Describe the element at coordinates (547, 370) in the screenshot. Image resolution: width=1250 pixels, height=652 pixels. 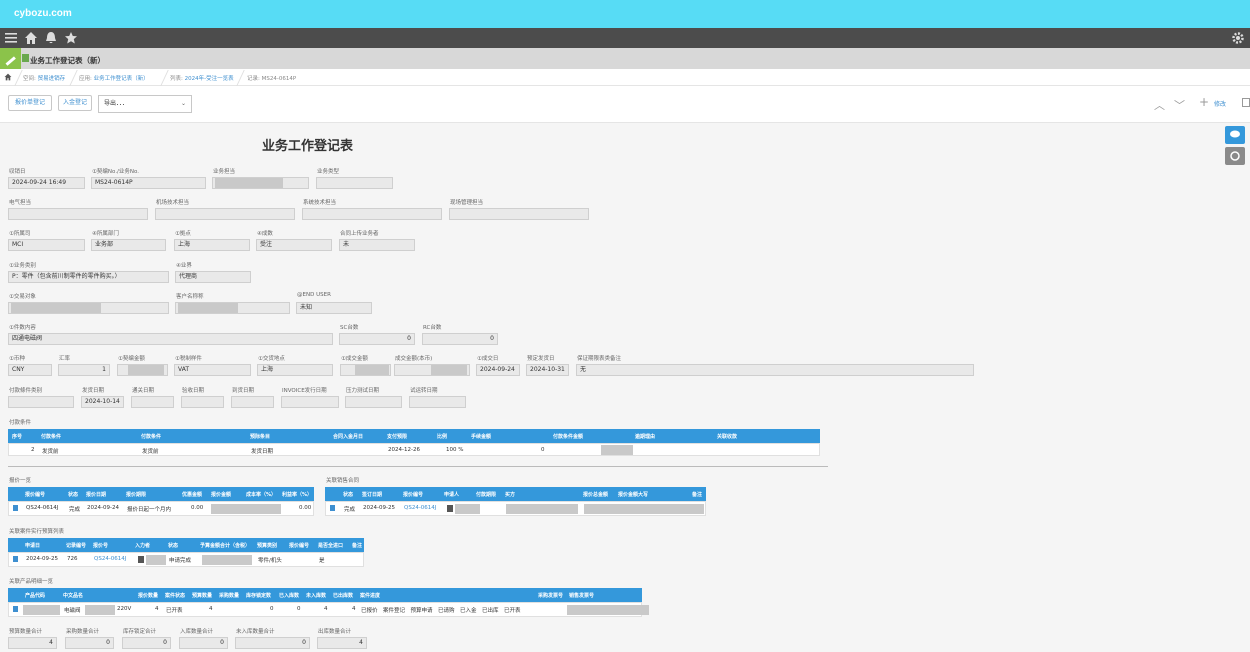
I see `plan-field: 2024-10-31` at that location.